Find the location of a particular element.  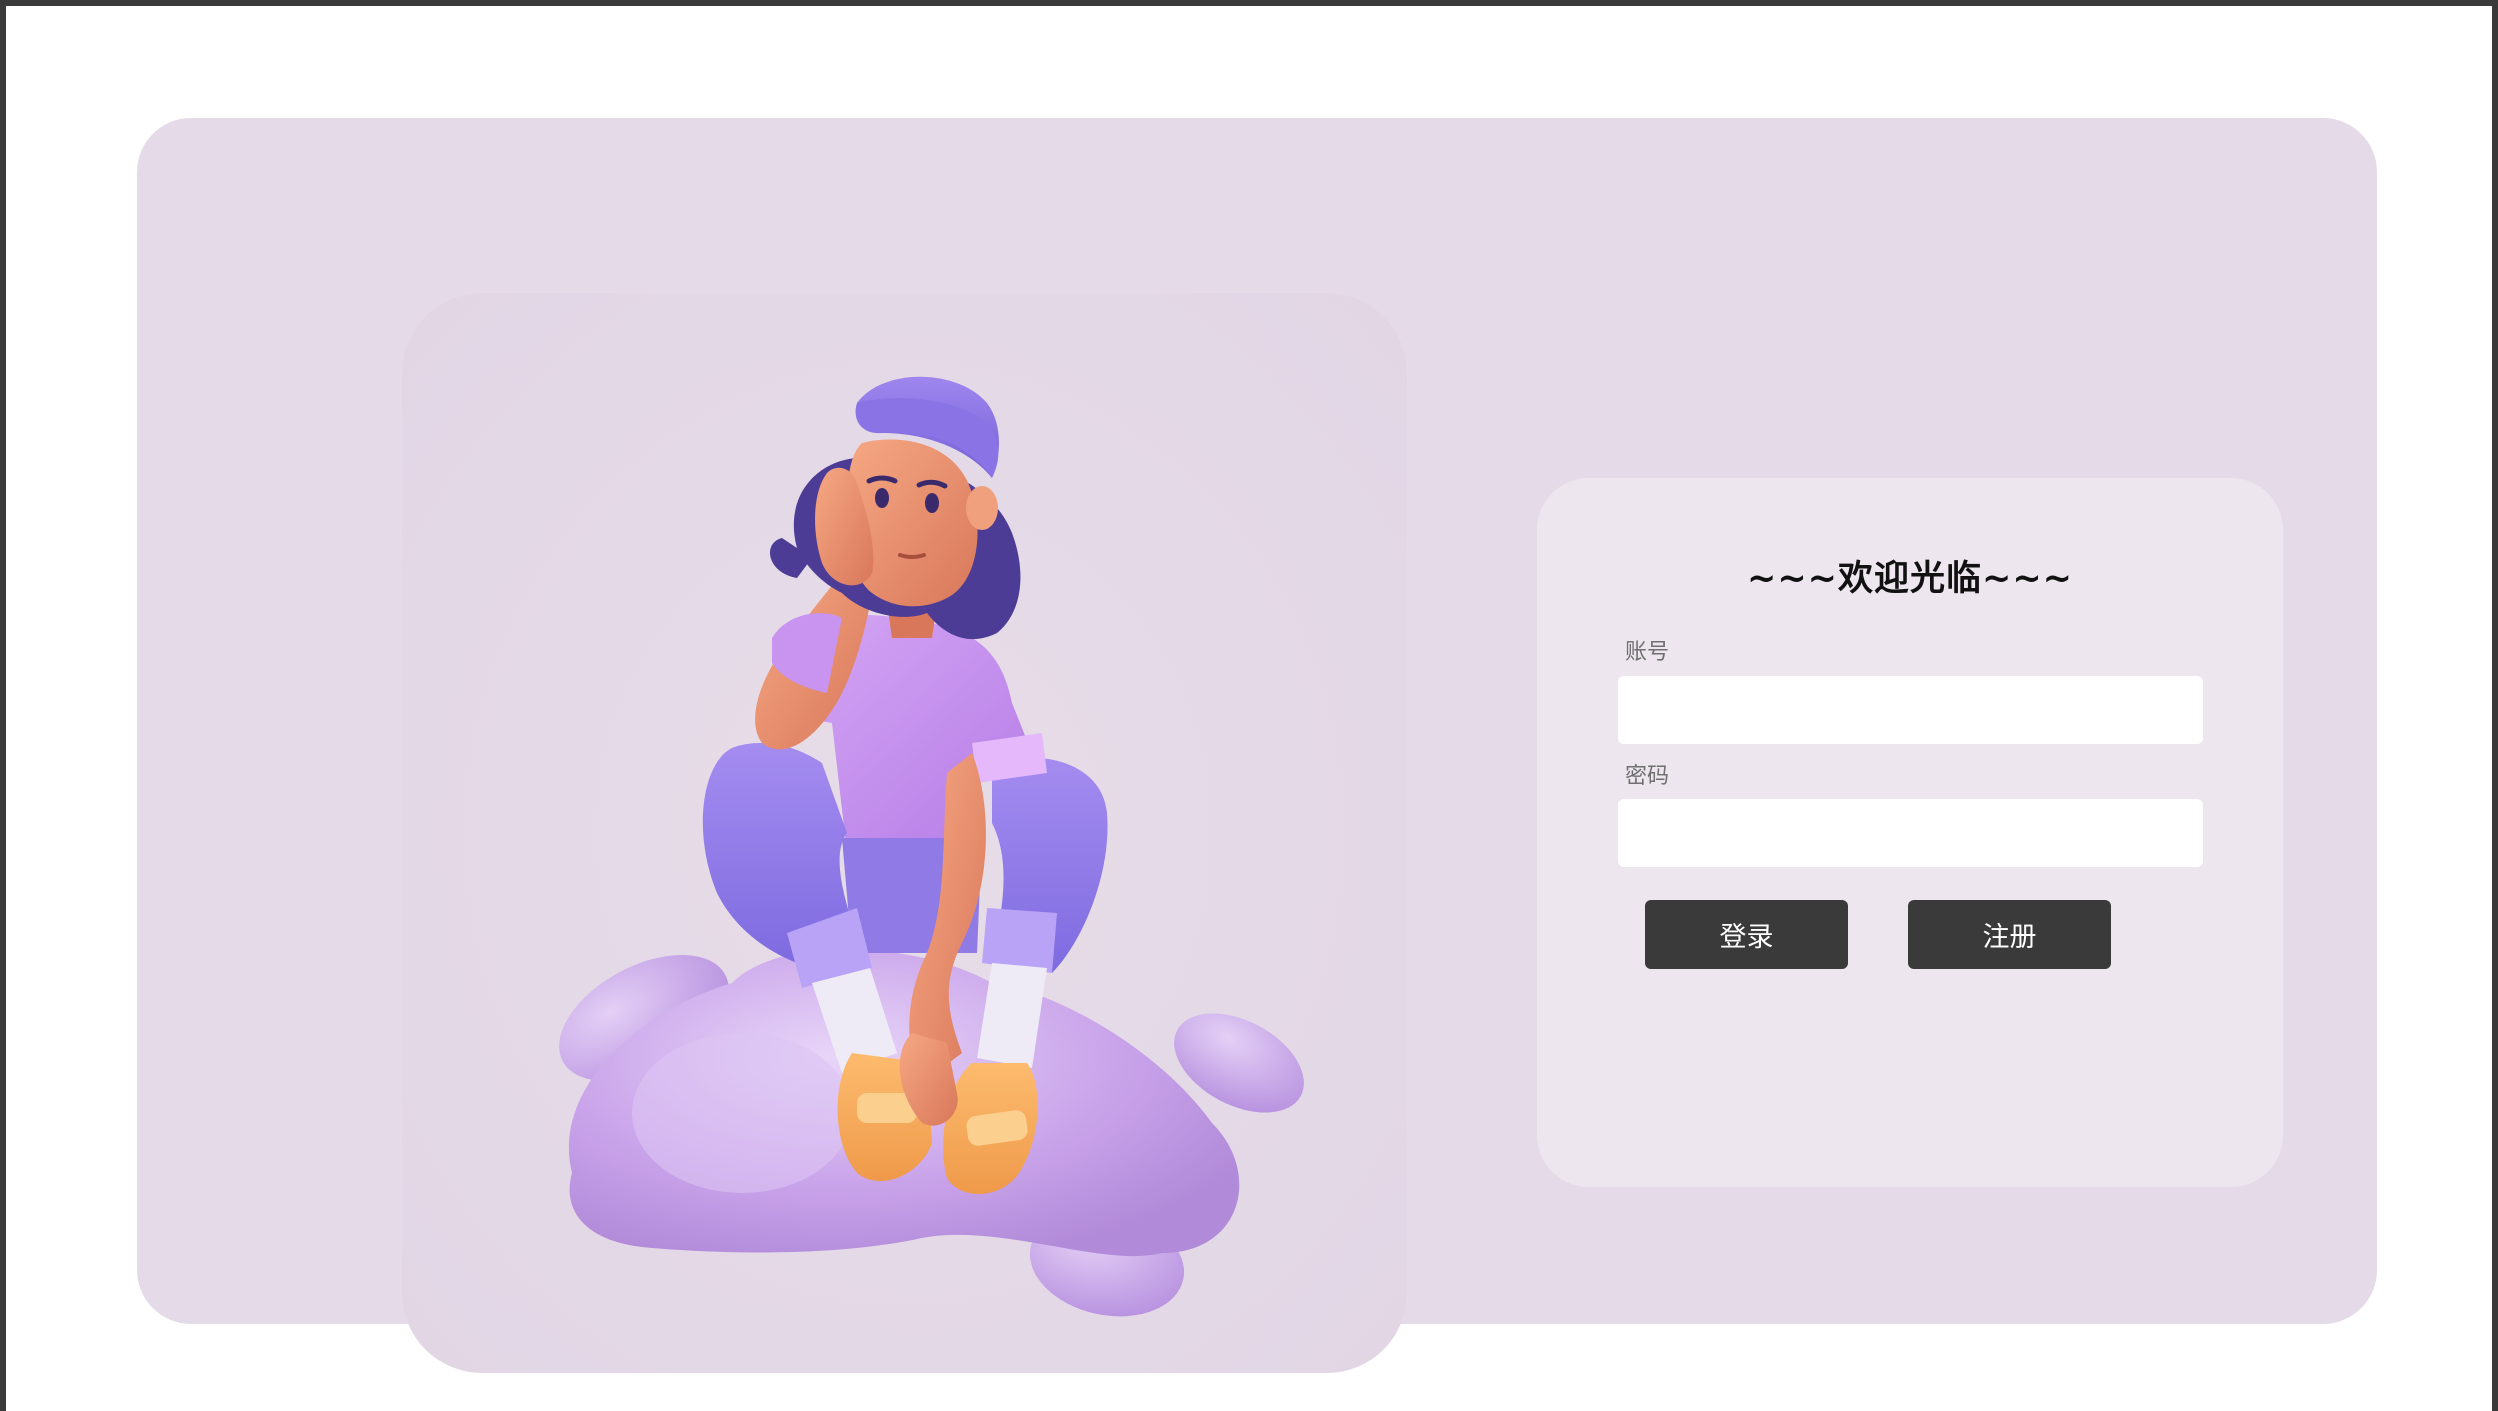

password-label: 密码 is located at coordinates (1647, 776).